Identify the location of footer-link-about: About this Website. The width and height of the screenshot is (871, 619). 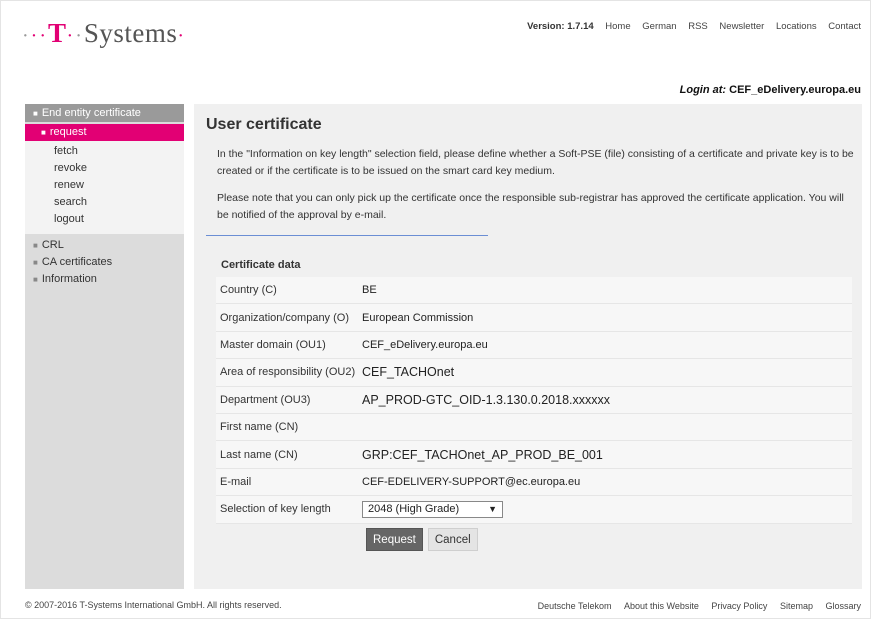
(661, 606).